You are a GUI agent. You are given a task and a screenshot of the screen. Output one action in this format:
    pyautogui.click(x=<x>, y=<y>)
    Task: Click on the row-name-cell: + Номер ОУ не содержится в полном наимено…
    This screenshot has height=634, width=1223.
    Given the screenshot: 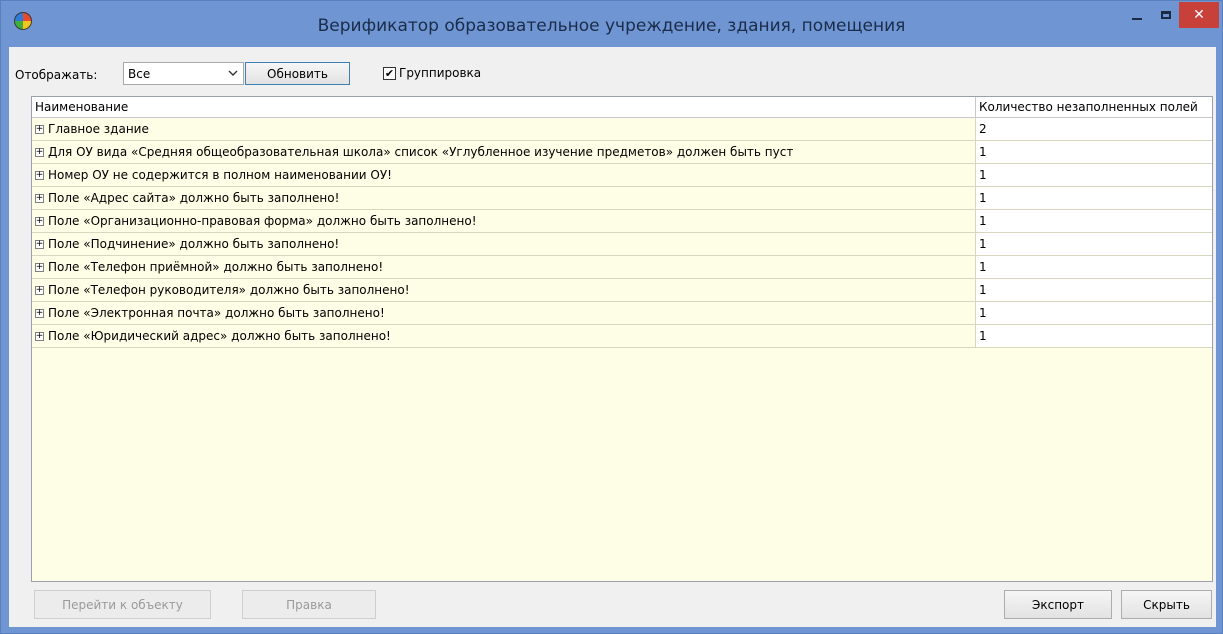 What is the action you would take?
    pyautogui.click(x=504, y=175)
    